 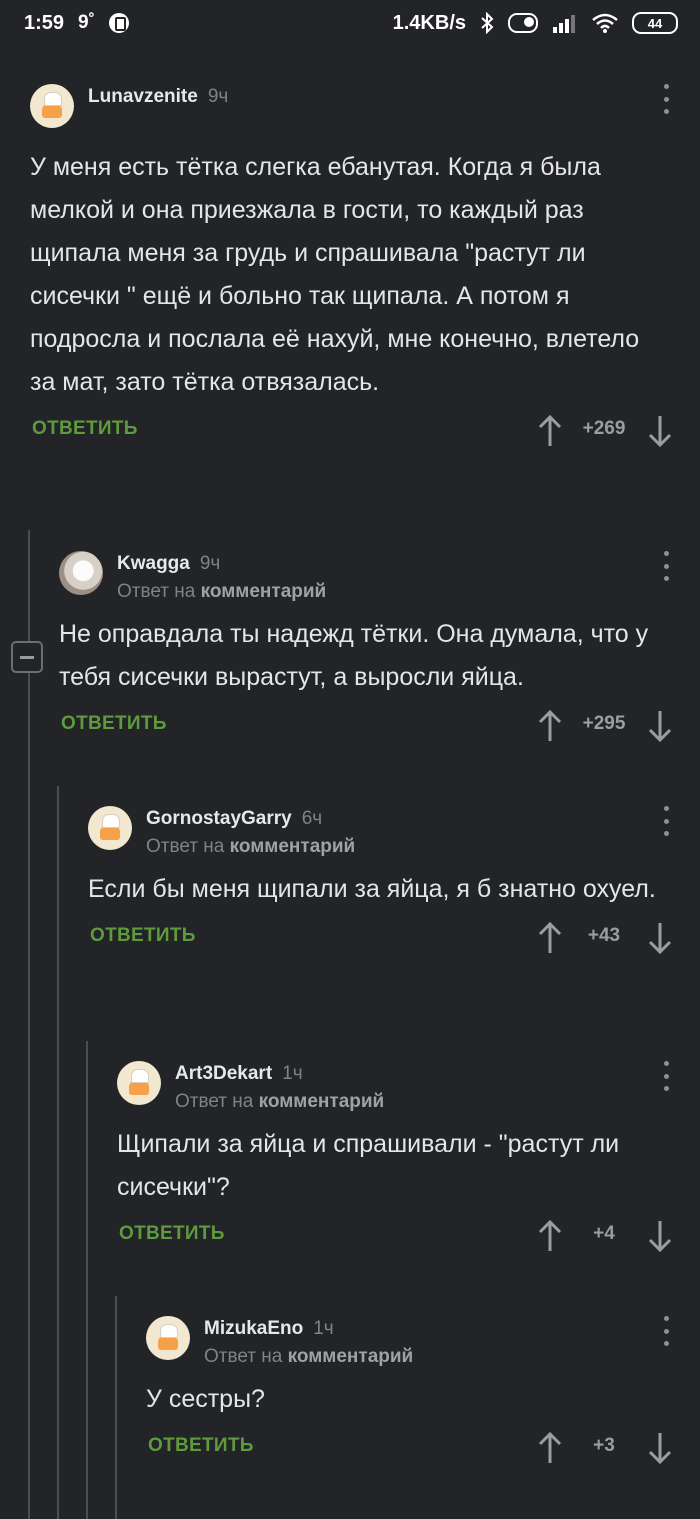 What do you see at coordinates (604, 723) in the screenshot?
I see `comment-score: +295` at bounding box center [604, 723].